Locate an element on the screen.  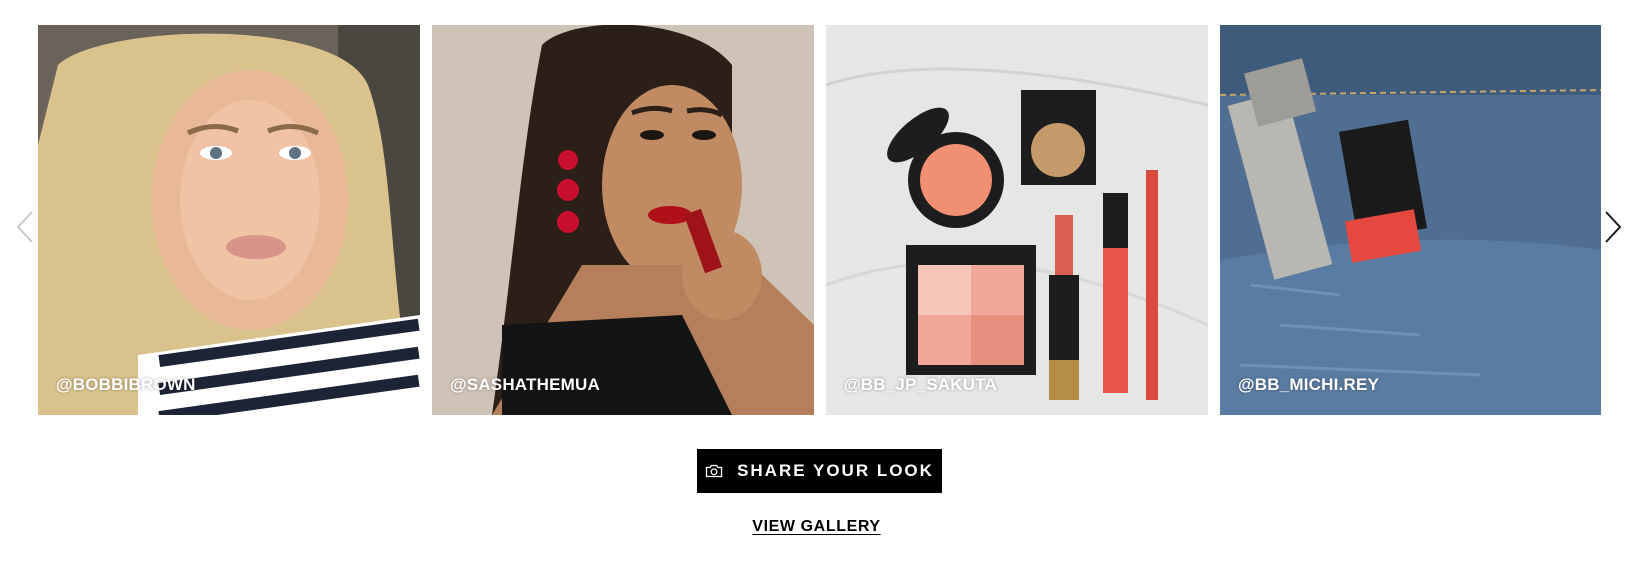
tile-handle: @BB_MICHI.REY is located at coordinates (1309, 384).